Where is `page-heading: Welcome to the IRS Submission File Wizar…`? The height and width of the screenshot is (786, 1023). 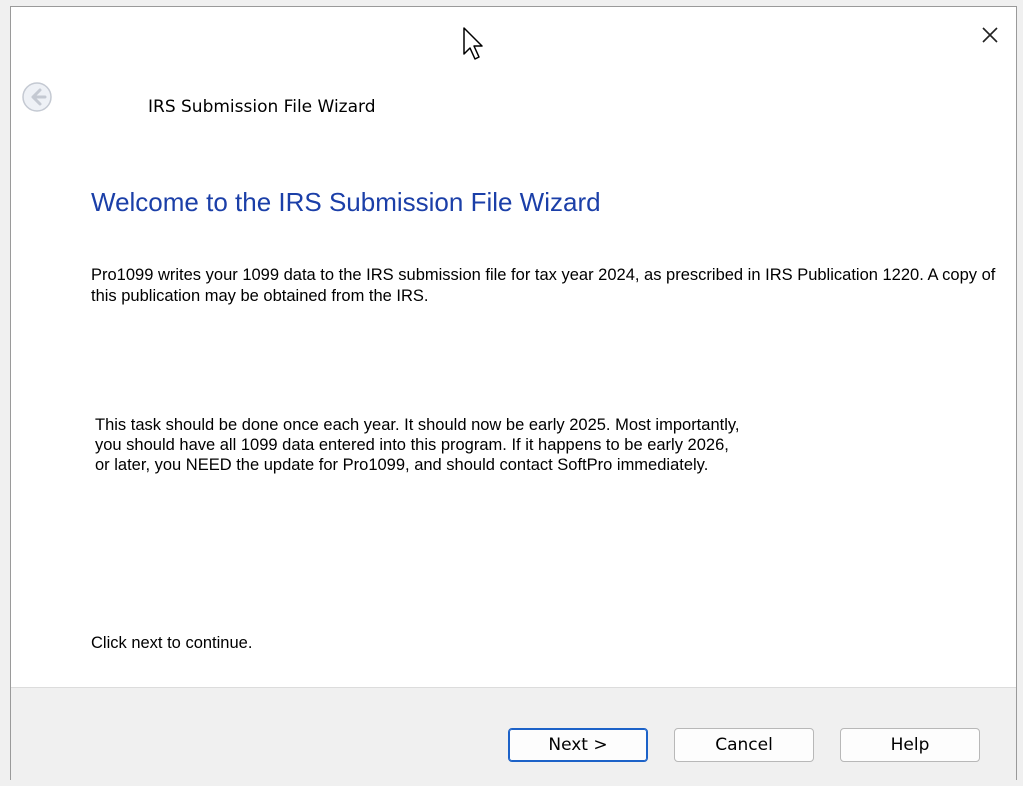
page-heading: Welcome to the IRS Submission File Wizar… is located at coordinates (346, 202).